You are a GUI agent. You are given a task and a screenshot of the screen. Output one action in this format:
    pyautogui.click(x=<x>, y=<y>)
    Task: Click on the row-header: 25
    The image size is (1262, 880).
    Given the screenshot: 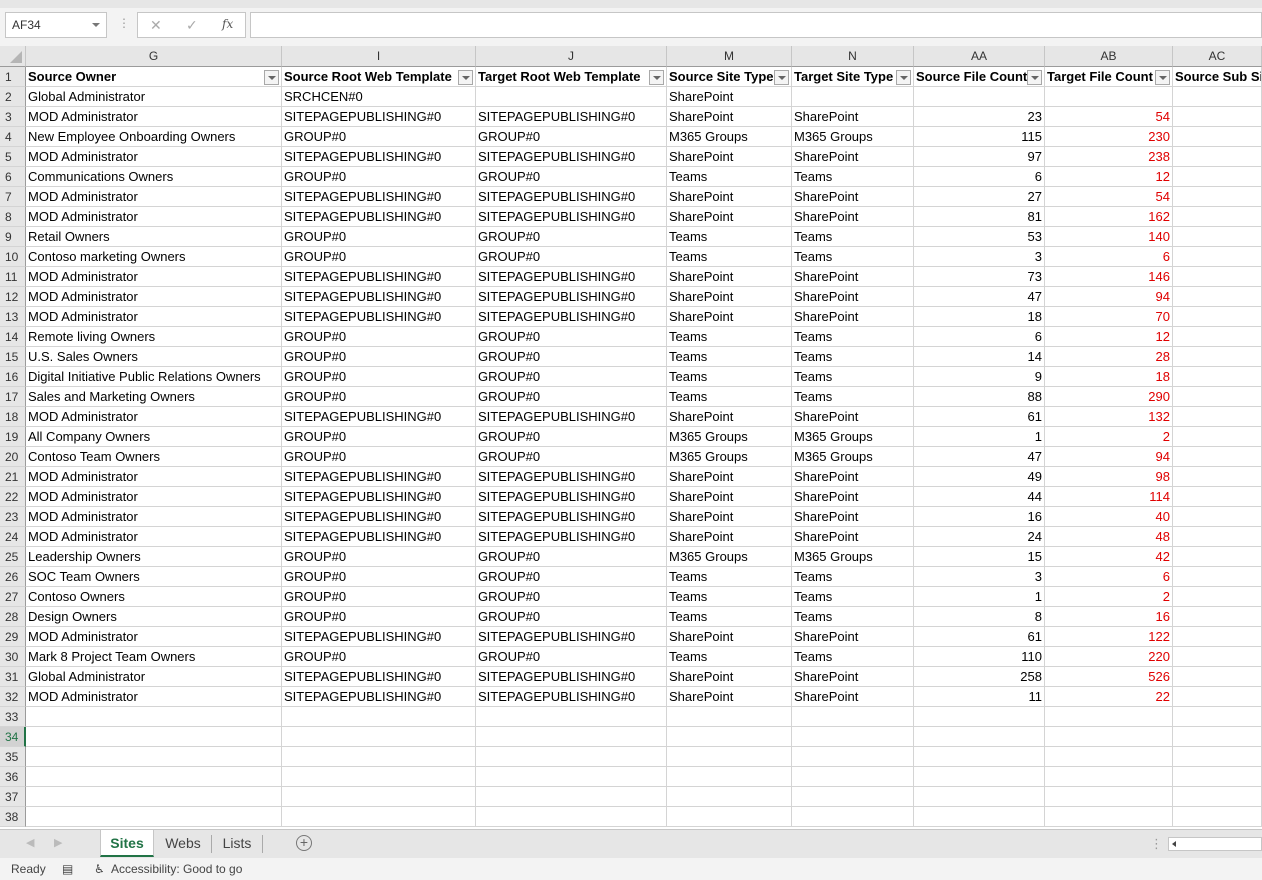 What is the action you would take?
    pyautogui.click(x=13, y=557)
    